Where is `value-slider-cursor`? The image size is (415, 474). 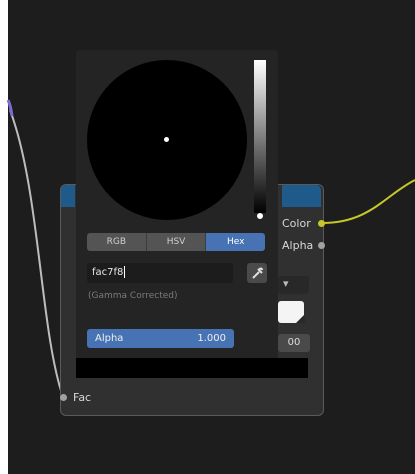 value-slider-cursor is located at coordinates (260, 216).